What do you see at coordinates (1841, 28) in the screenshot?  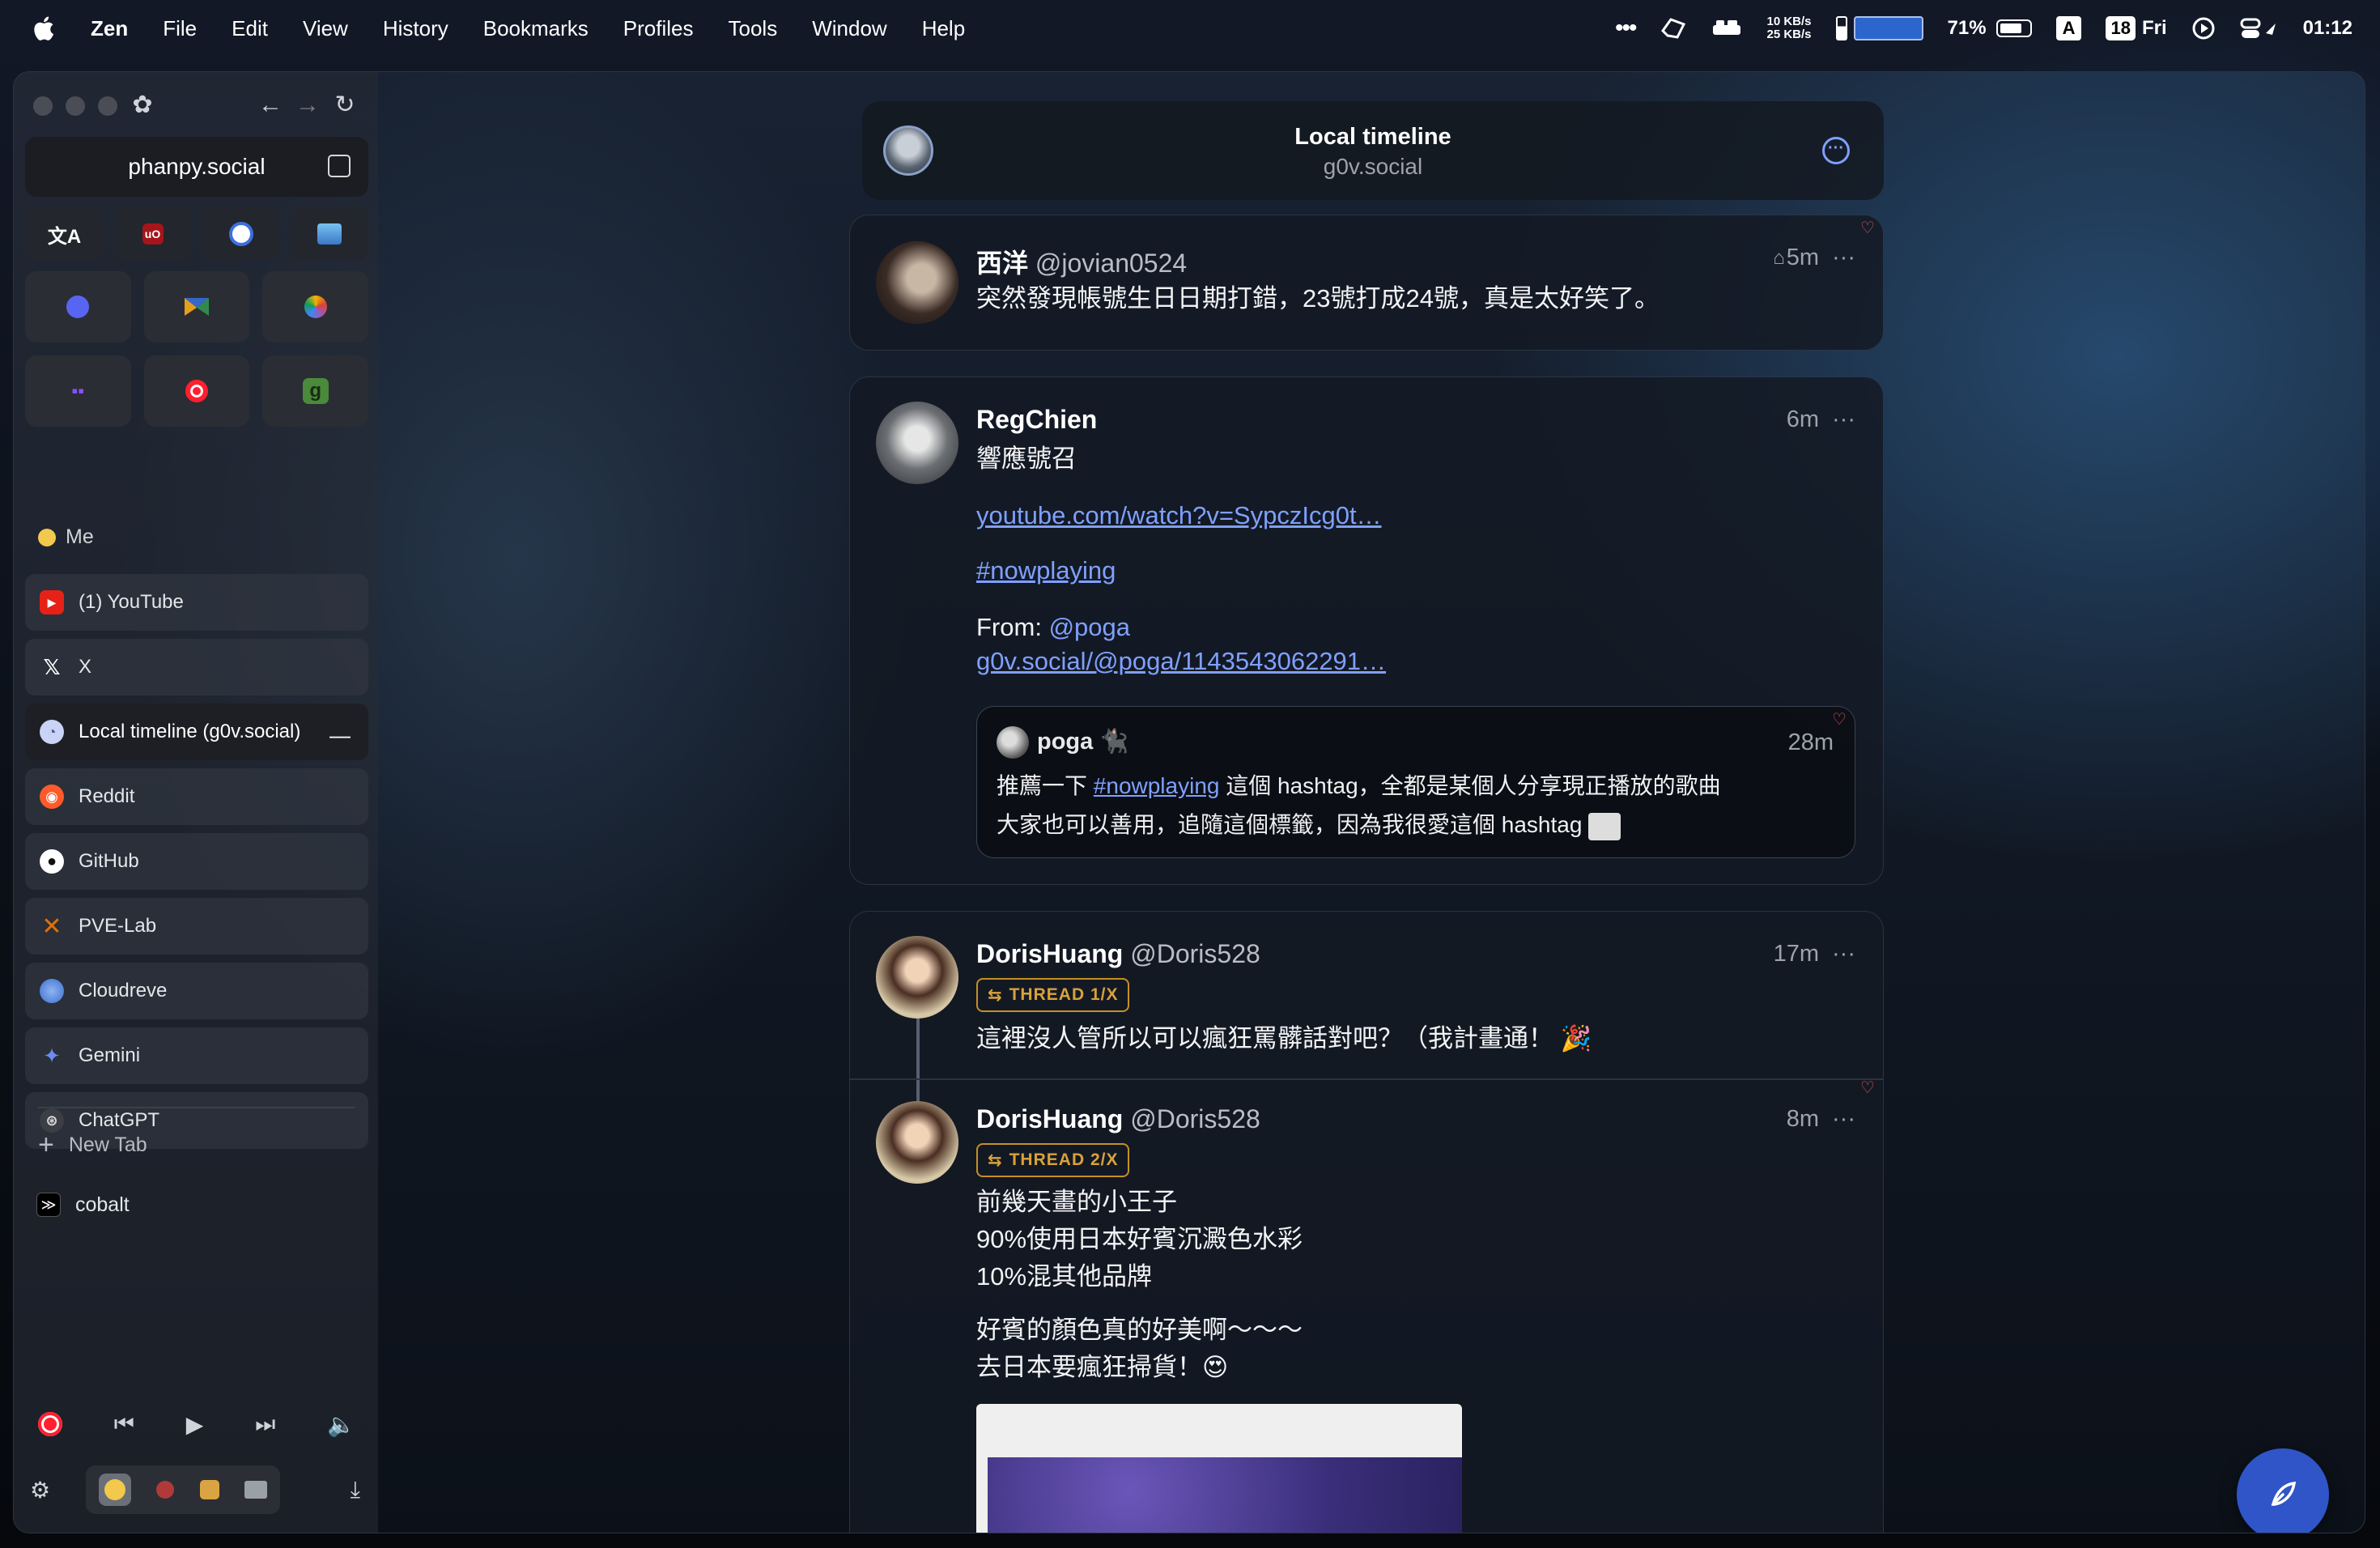 I see `memory-indicator` at bounding box center [1841, 28].